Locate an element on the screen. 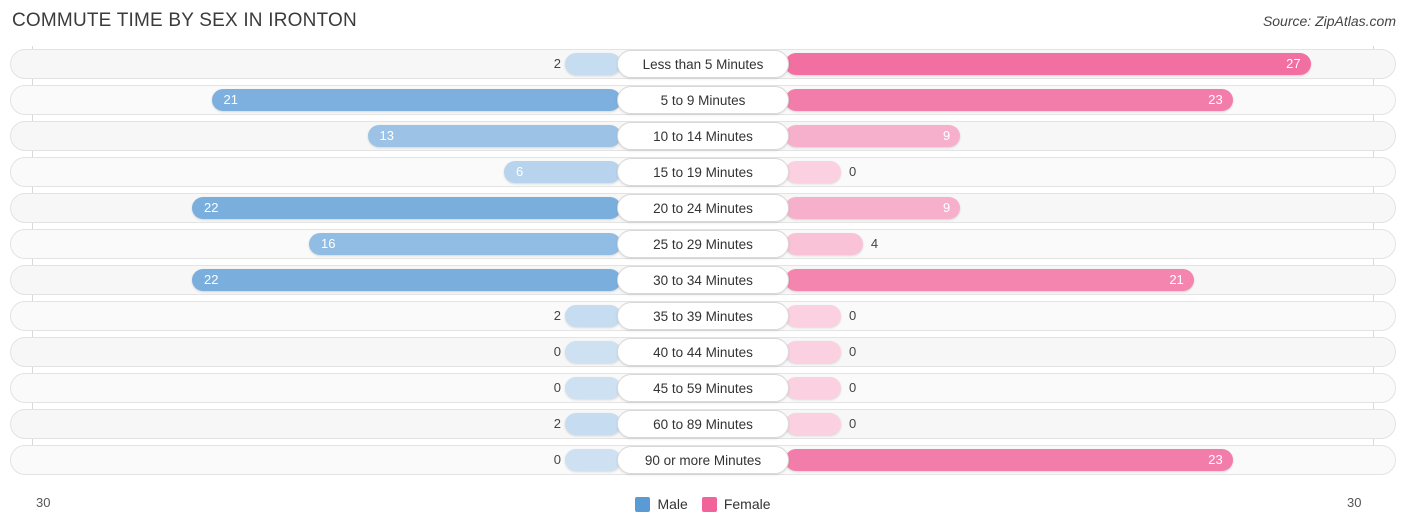 The height and width of the screenshot is (523, 1406). category-label: 5 to 9 Minutes is located at coordinates (703, 100).